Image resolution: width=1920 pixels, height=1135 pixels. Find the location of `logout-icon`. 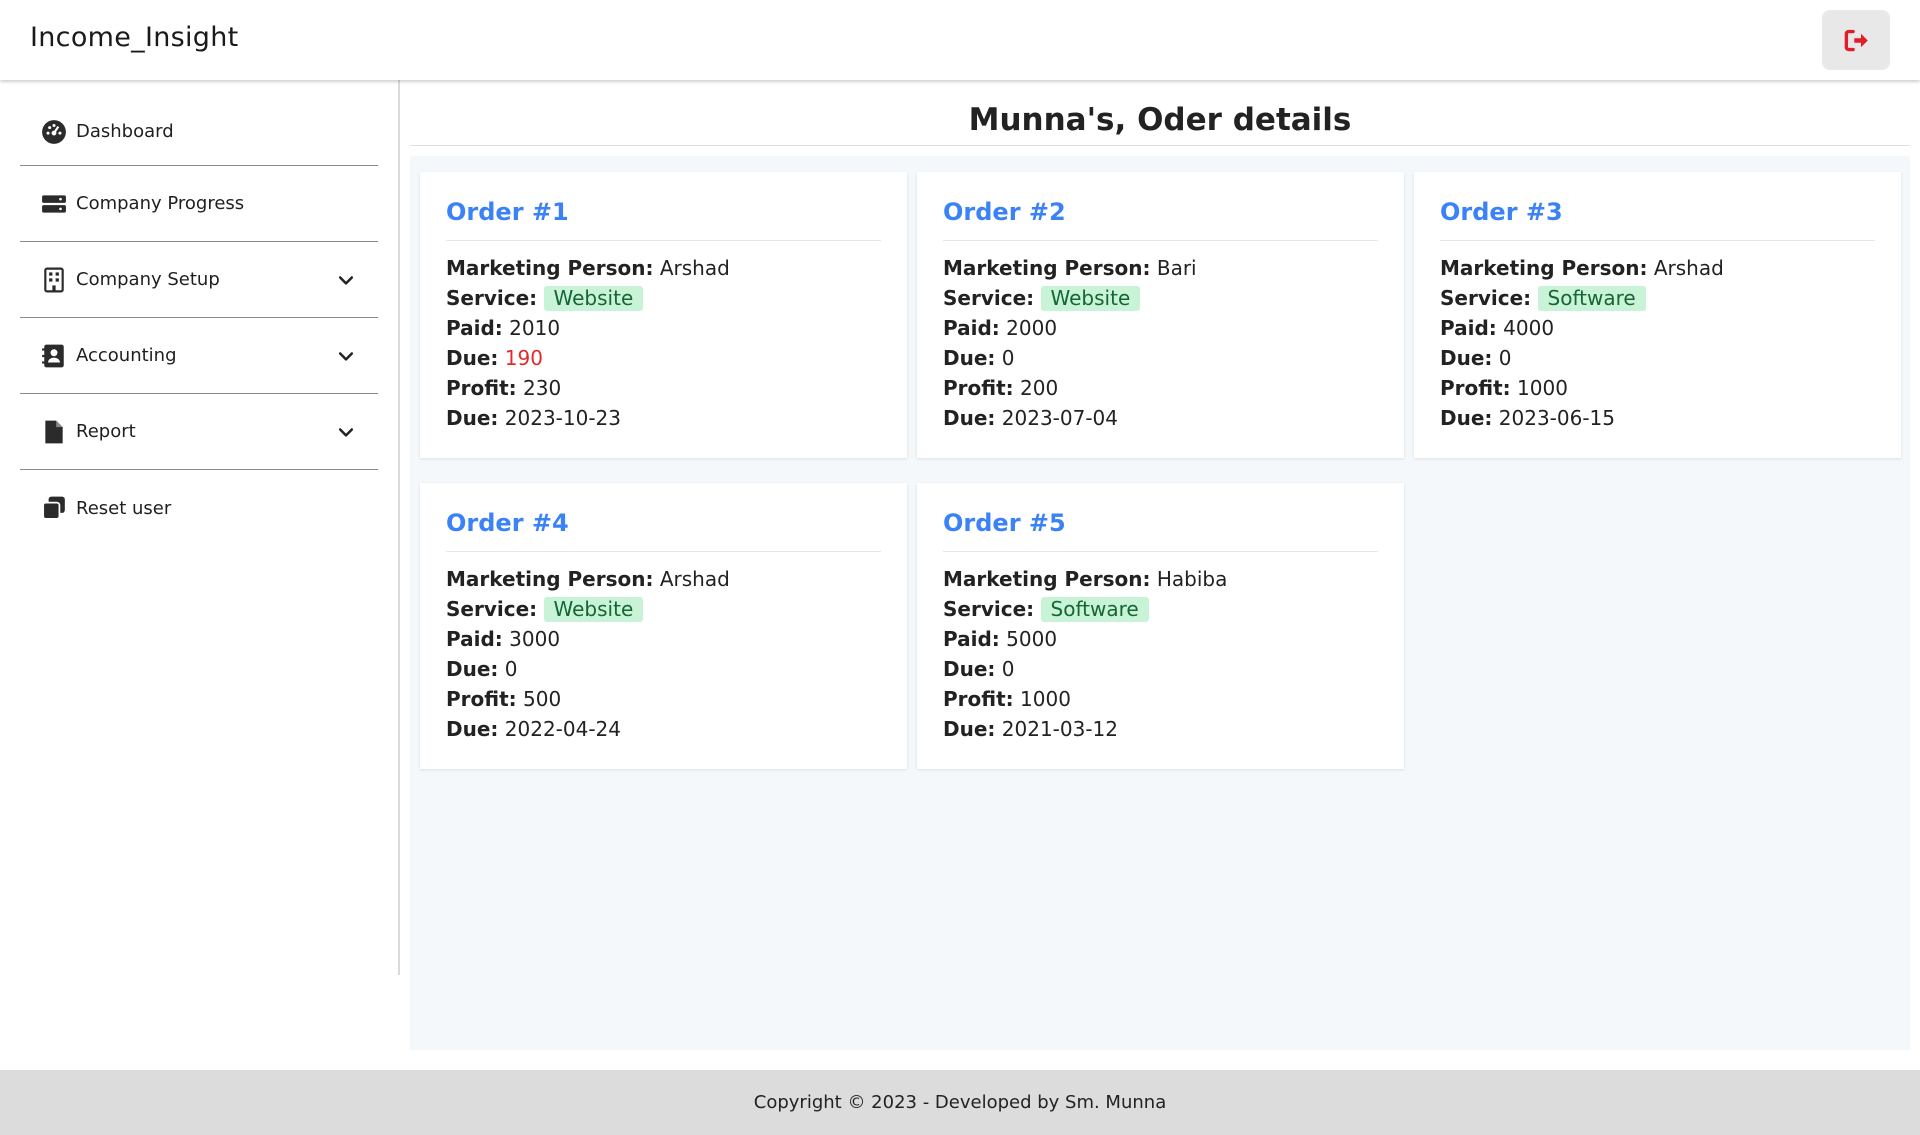

logout-icon is located at coordinates (1856, 40).